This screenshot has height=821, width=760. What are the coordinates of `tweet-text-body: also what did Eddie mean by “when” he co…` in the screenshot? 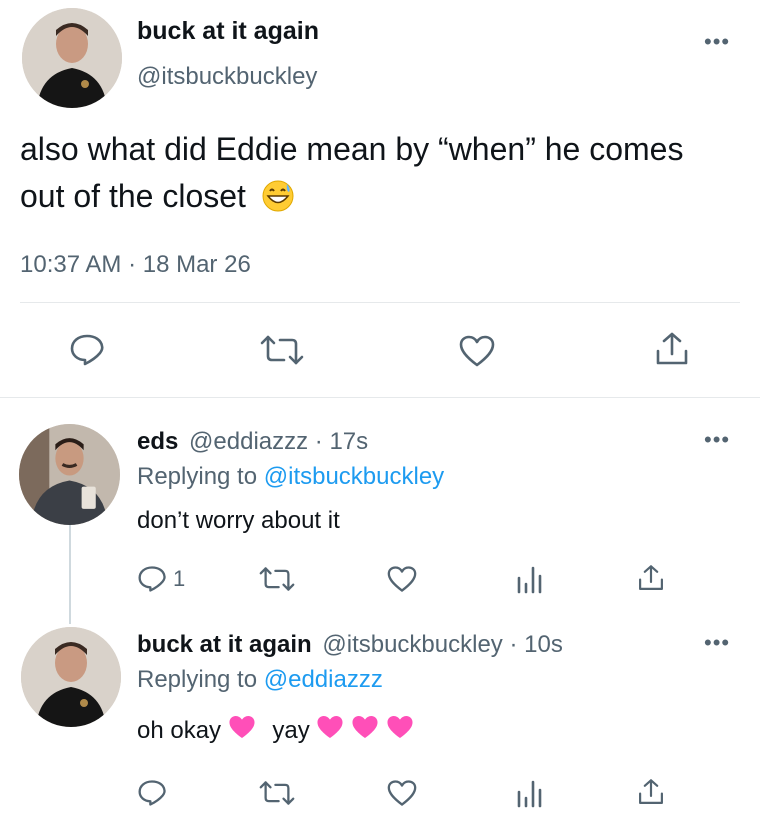 It's located at (352, 172).